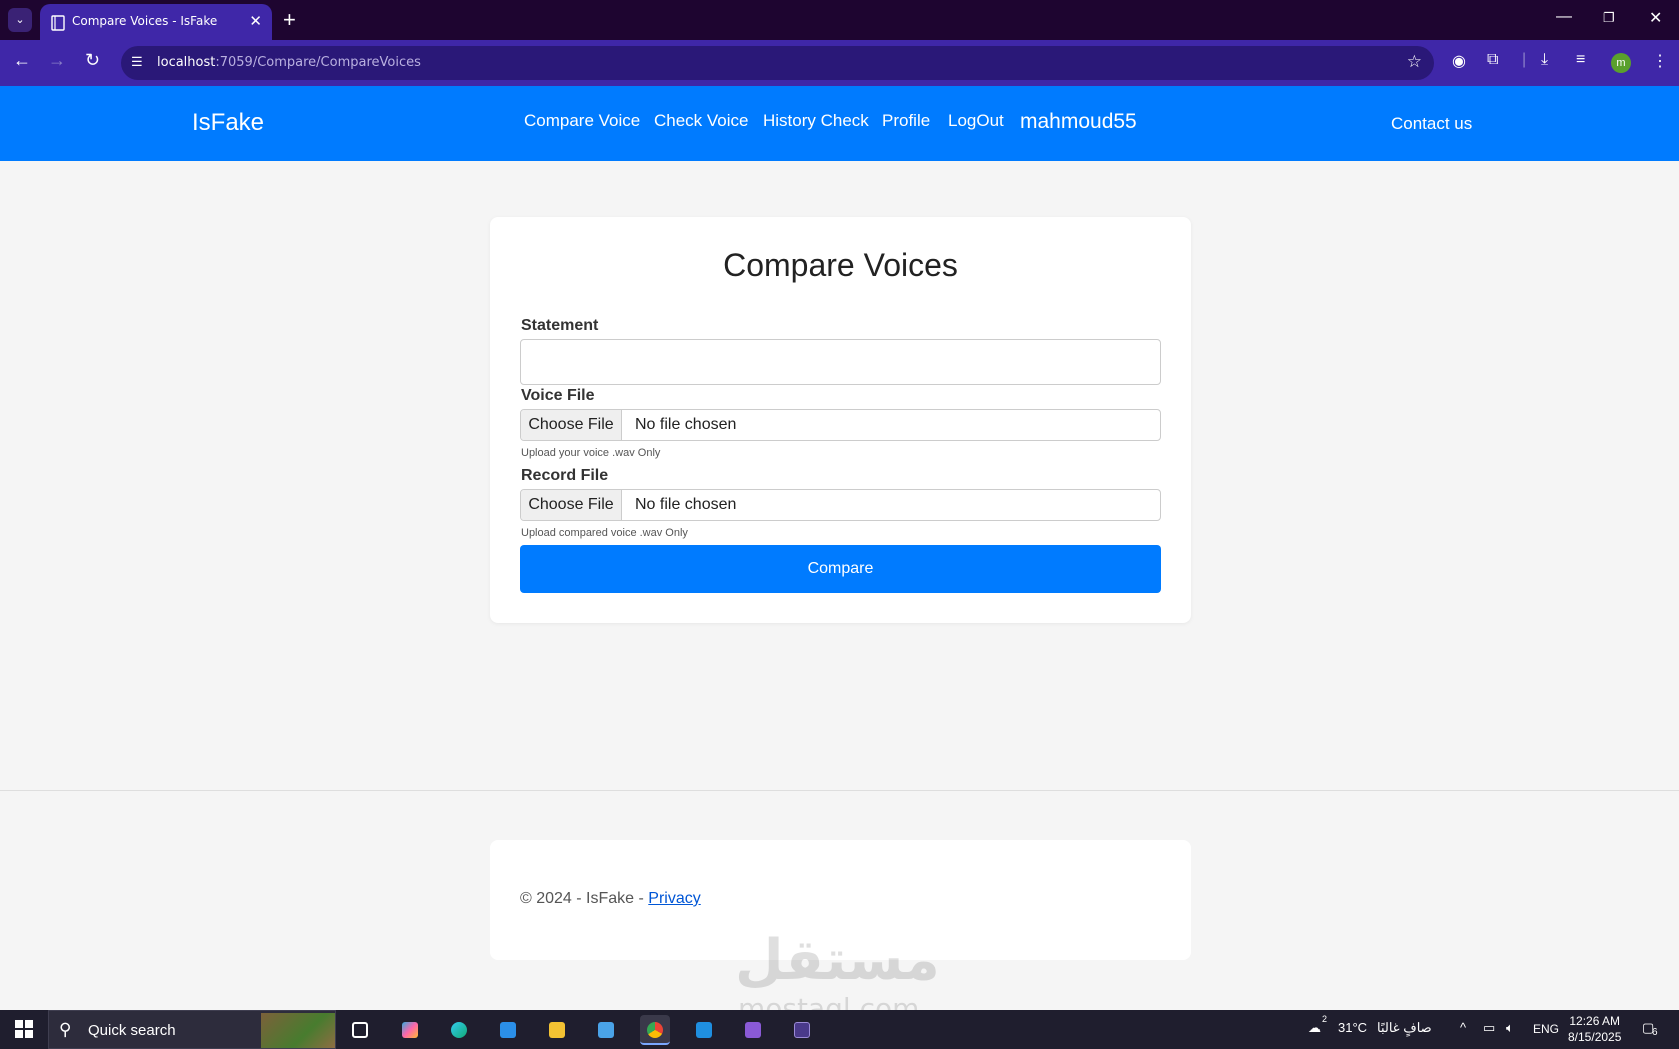  I want to click on site-settings-icon: ☰, so click(140, 63).